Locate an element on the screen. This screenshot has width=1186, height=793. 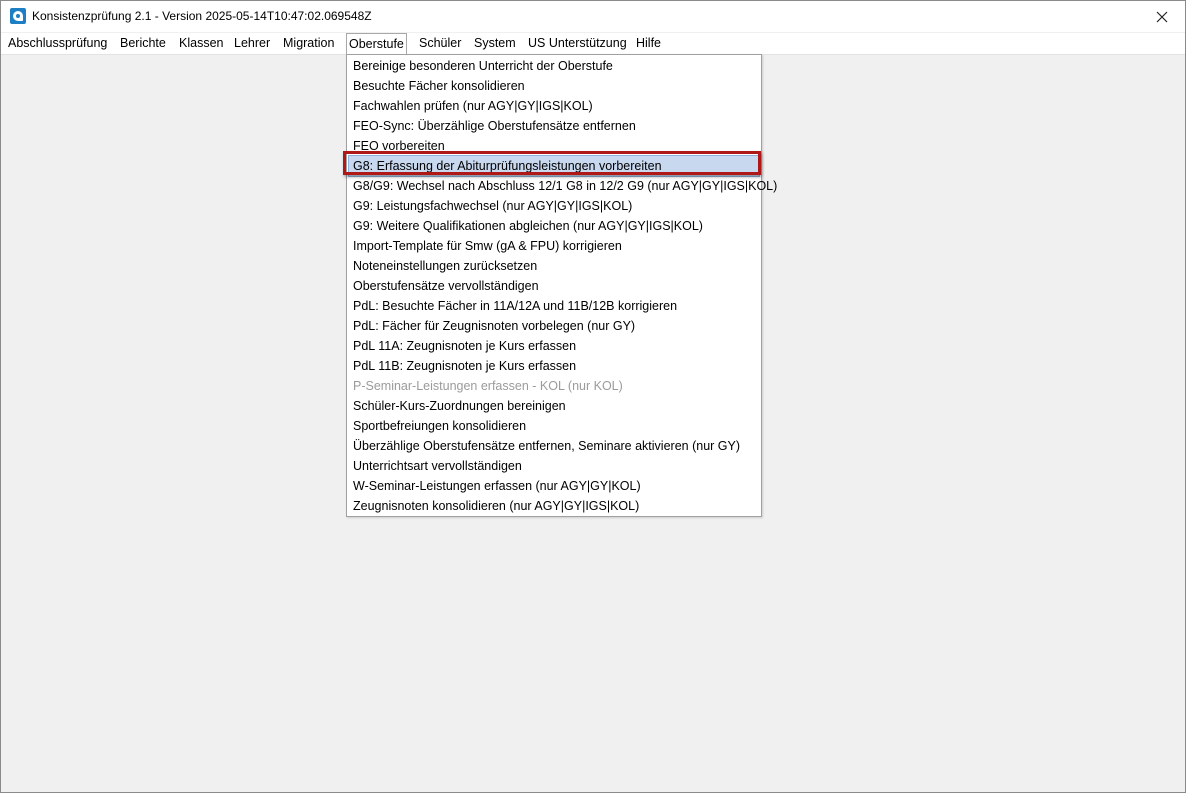
close-icon is located at coordinates (1162, 16).